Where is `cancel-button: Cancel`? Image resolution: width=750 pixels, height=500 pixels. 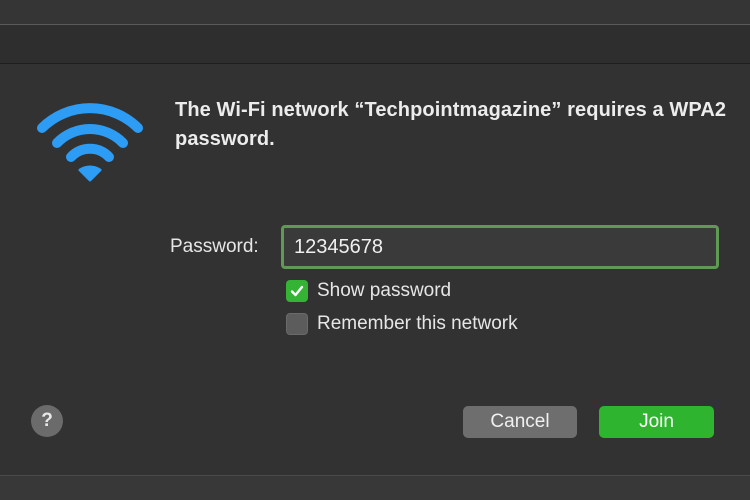 cancel-button: Cancel is located at coordinates (520, 422).